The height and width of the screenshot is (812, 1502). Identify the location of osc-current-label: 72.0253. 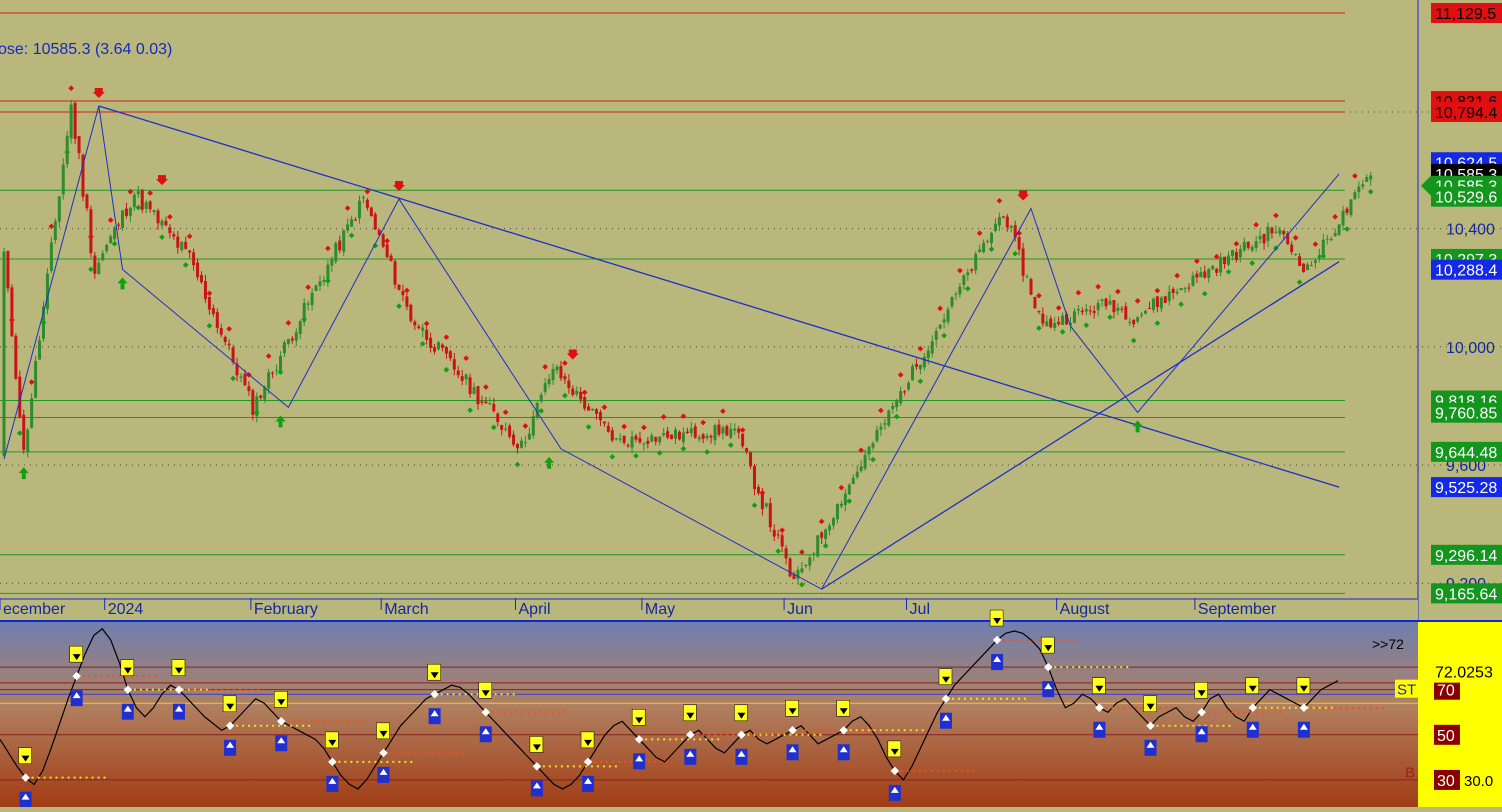
(1464, 673).